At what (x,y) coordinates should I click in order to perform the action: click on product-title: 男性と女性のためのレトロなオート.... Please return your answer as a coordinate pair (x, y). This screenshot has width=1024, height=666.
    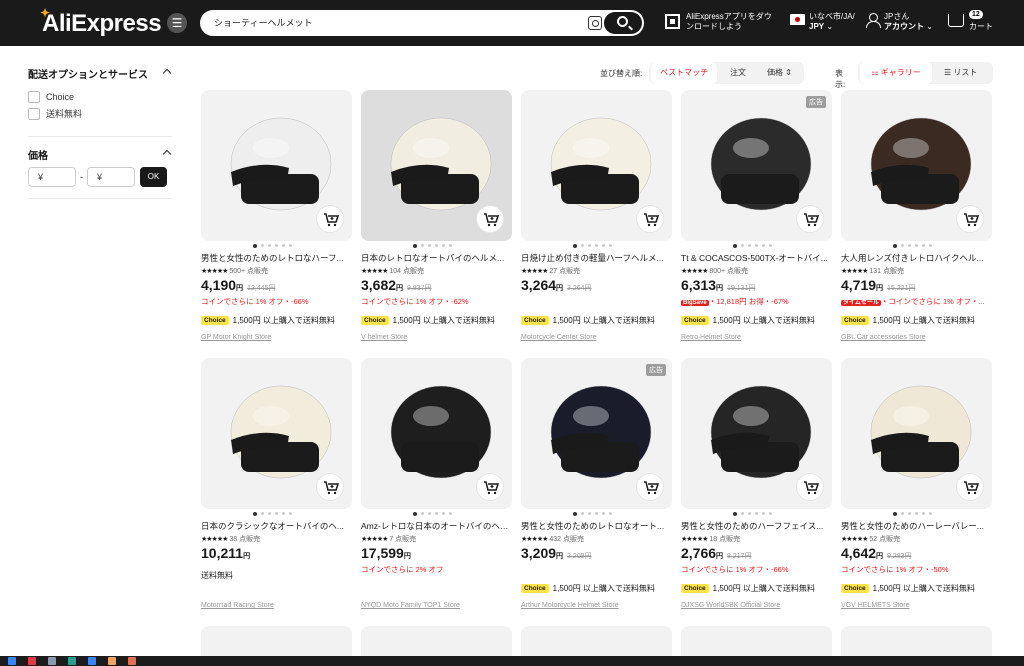
    Looking at the image, I should click on (596, 526).